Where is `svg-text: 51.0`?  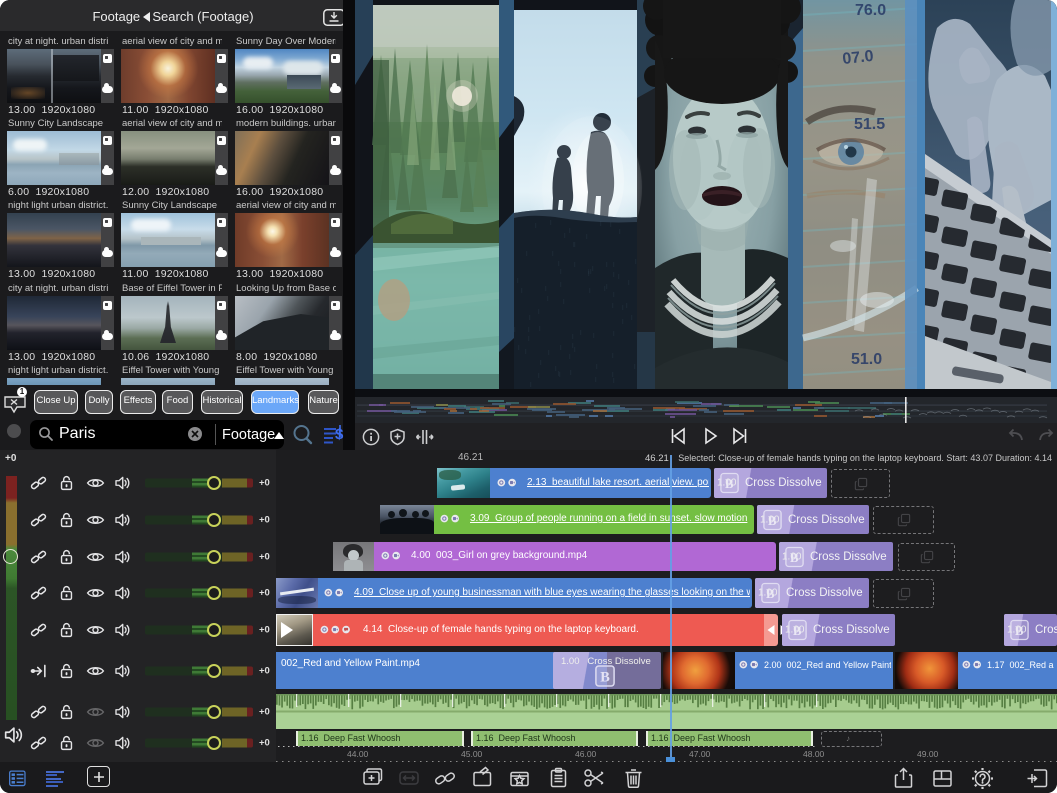 svg-text: 51.0 is located at coordinates (866, 359).